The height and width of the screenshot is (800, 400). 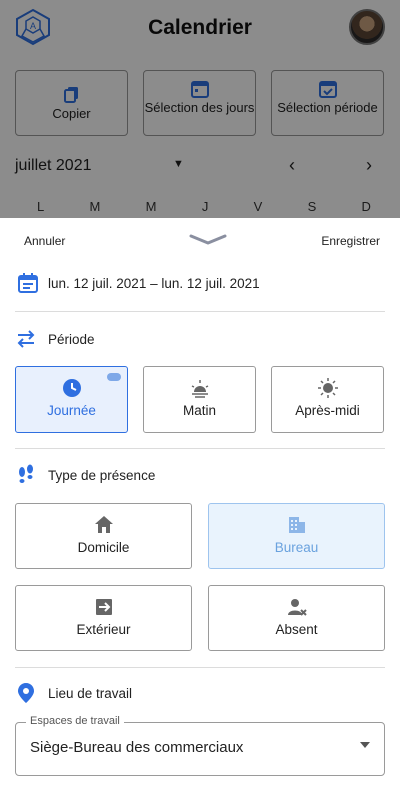 I want to click on workspace-select-value: Siège-Bureau des commerciaux, so click(x=137, y=747).